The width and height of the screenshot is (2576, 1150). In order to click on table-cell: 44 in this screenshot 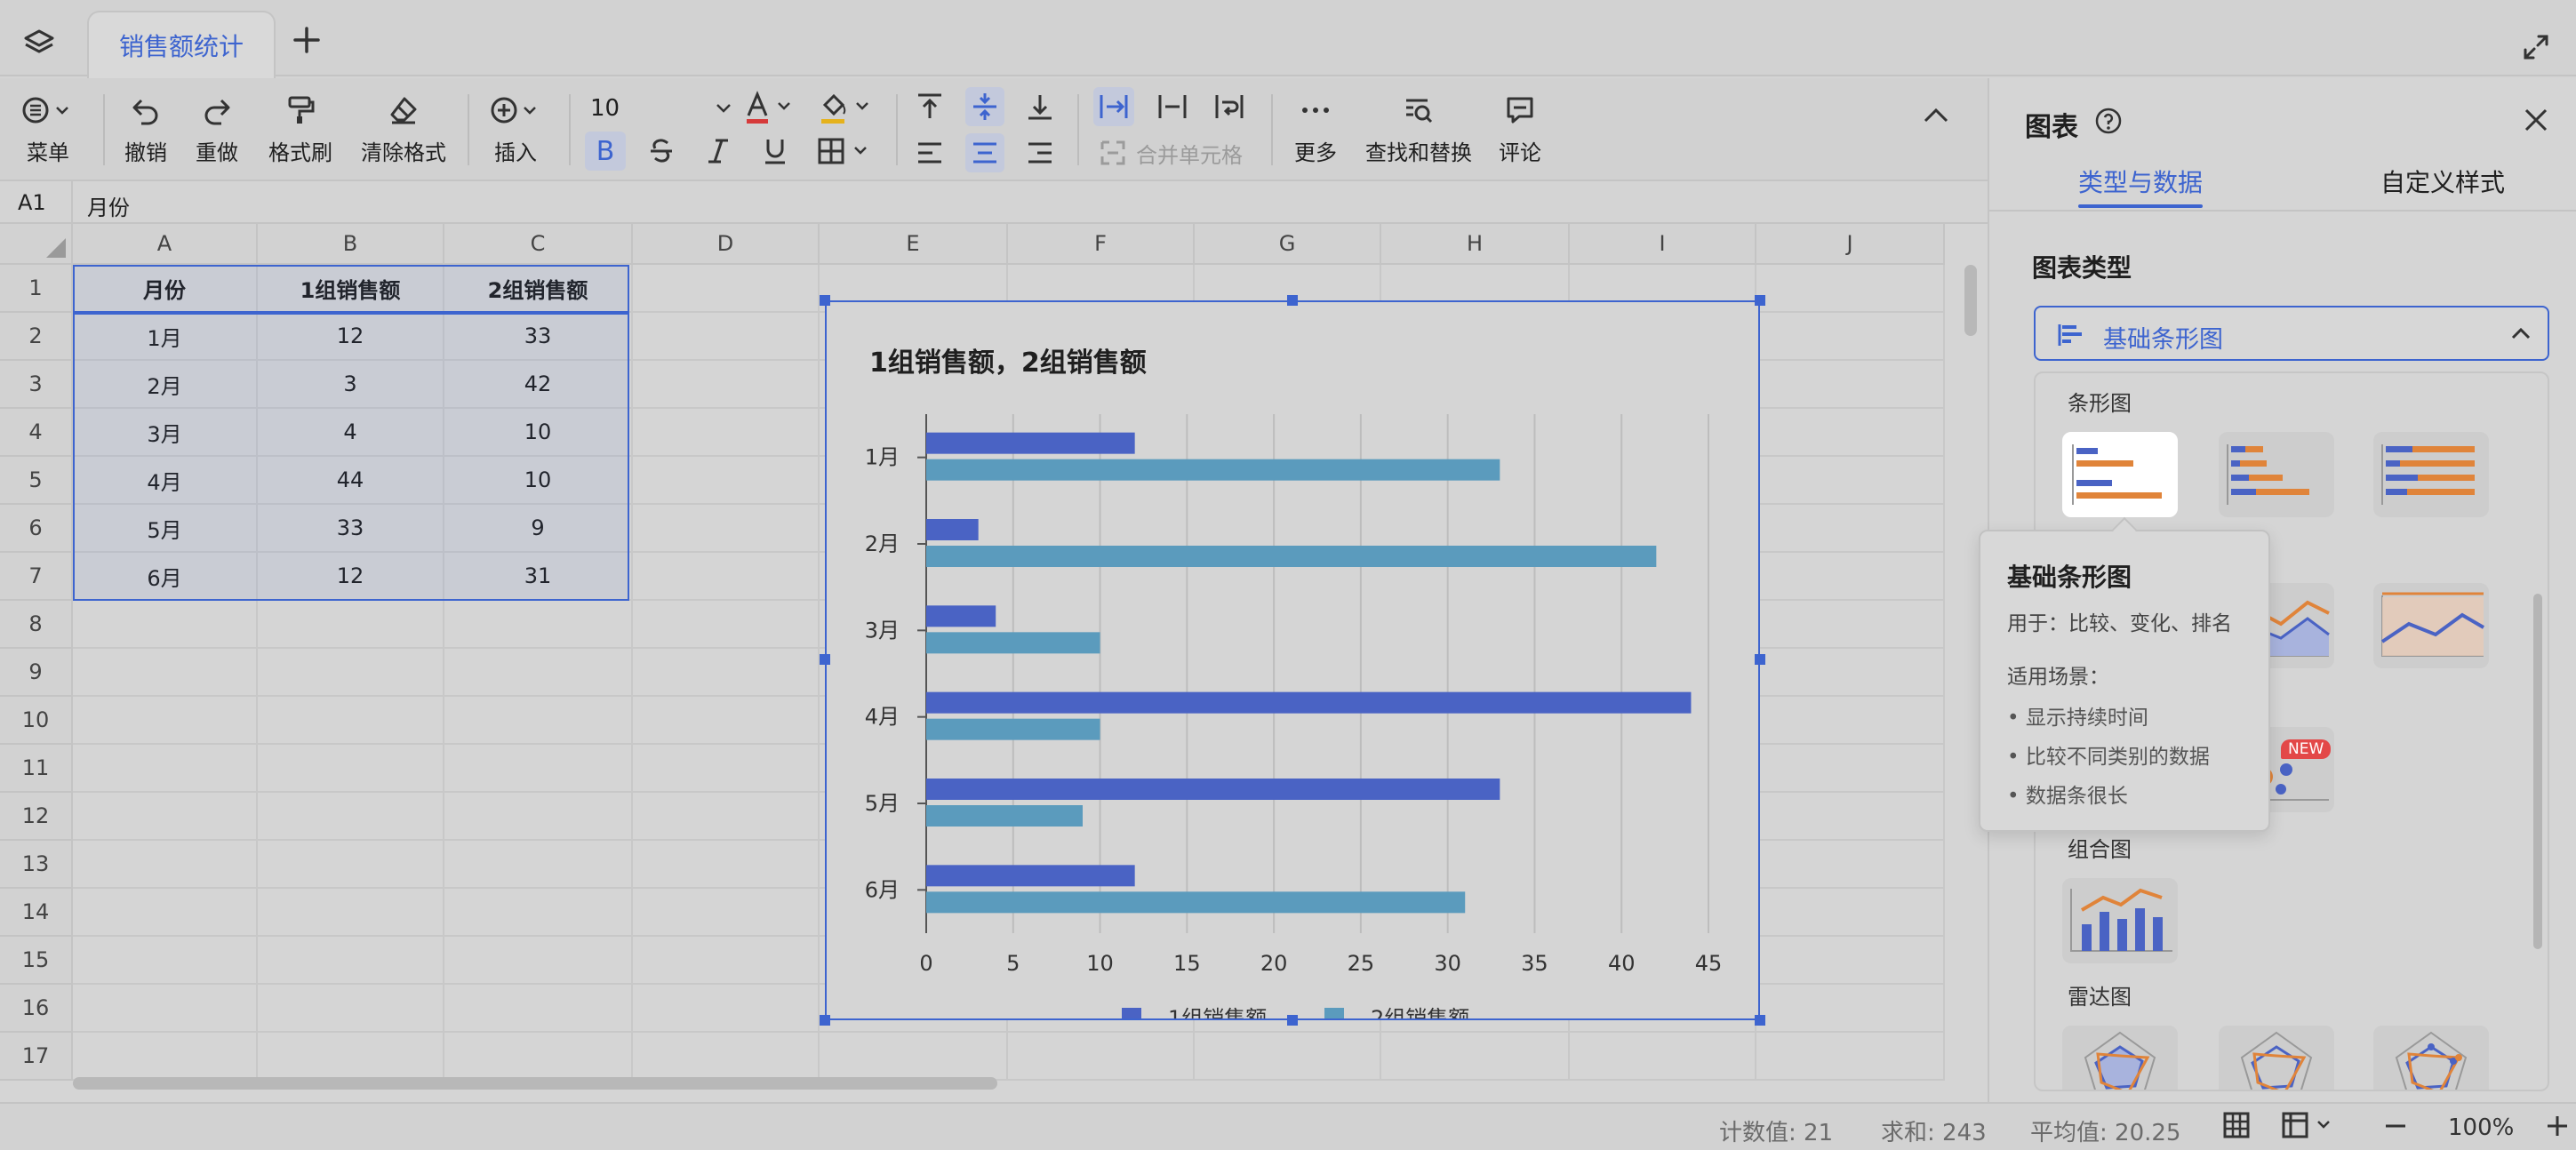, I will do `click(351, 481)`.